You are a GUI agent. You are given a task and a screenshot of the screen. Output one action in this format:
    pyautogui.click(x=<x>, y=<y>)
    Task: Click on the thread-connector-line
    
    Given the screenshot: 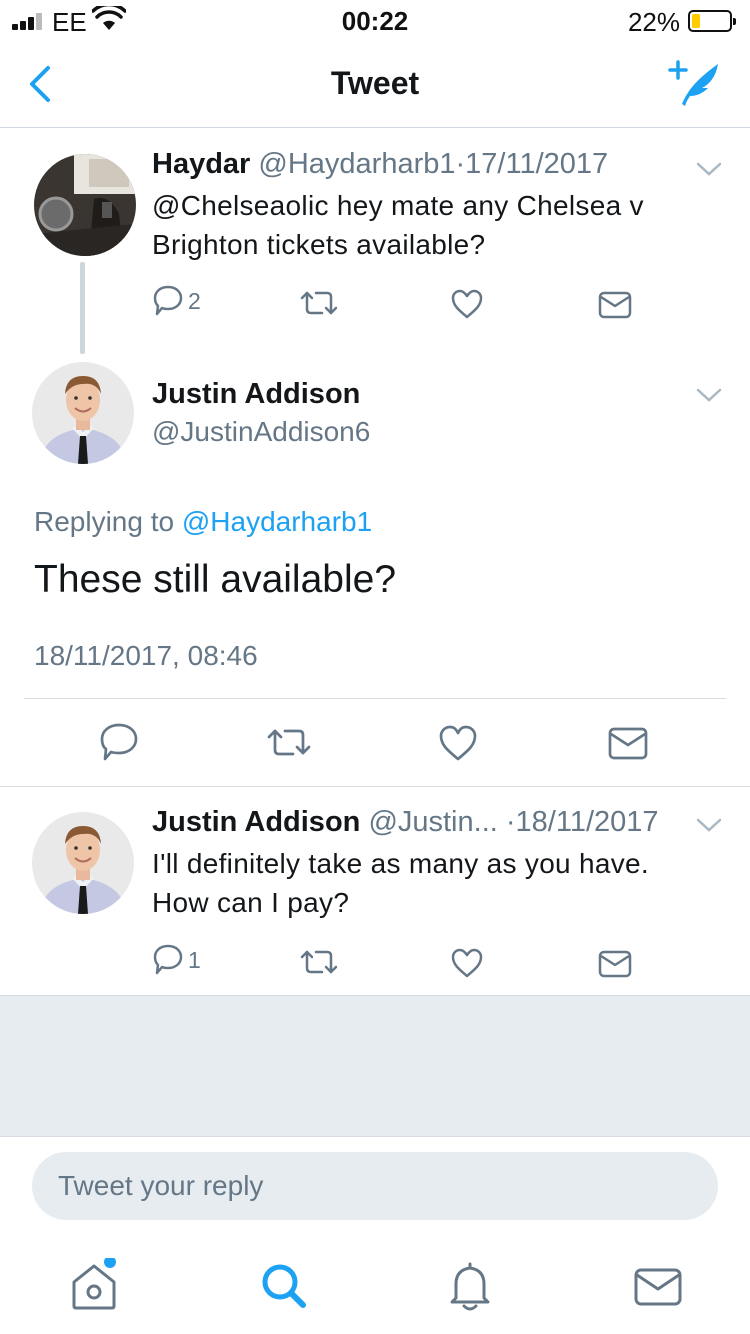 What is the action you would take?
    pyautogui.click(x=82, y=308)
    